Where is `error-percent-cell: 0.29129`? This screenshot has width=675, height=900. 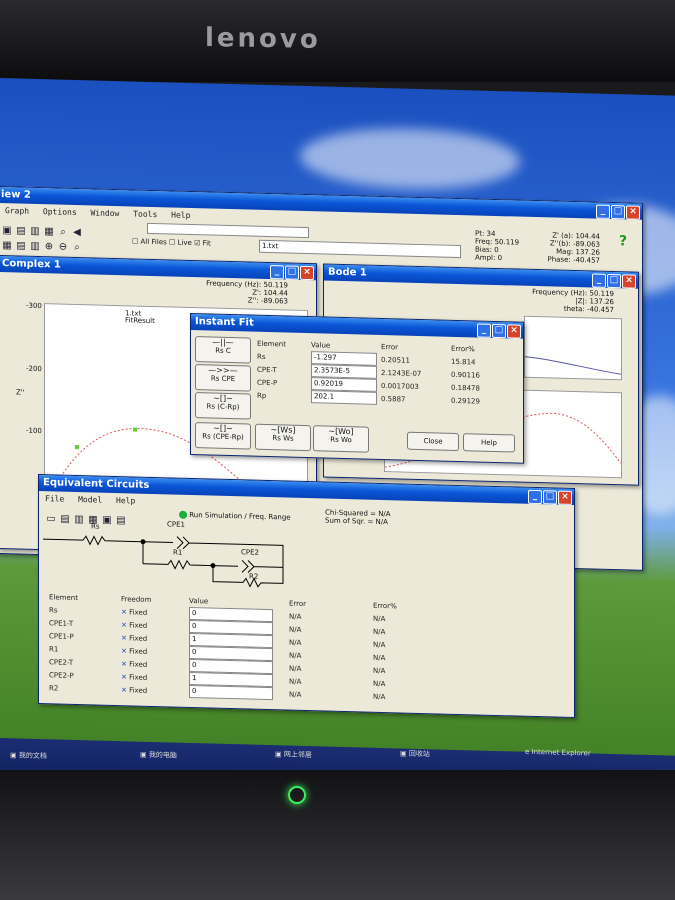 error-percent-cell: 0.29129 is located at coordinates (465, 401).